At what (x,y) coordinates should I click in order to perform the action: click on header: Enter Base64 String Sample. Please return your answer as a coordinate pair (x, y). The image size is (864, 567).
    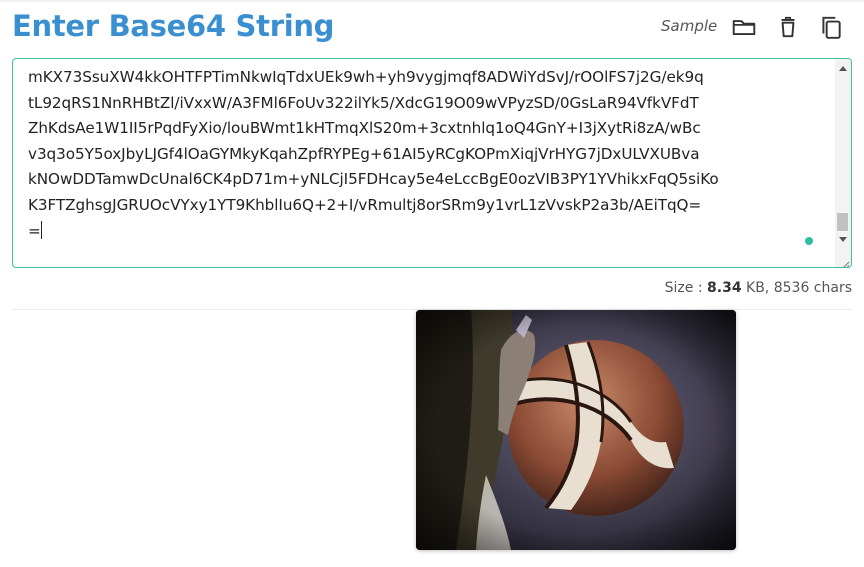
    Looking at the image, I should click on (432, 30).